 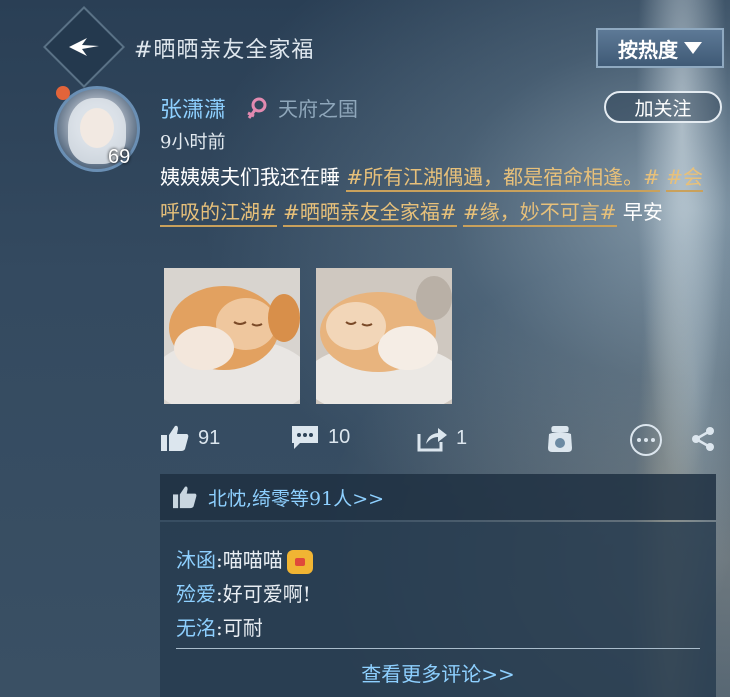 I want to click on post-text-outro: 早安, so click(x=642, y=212).